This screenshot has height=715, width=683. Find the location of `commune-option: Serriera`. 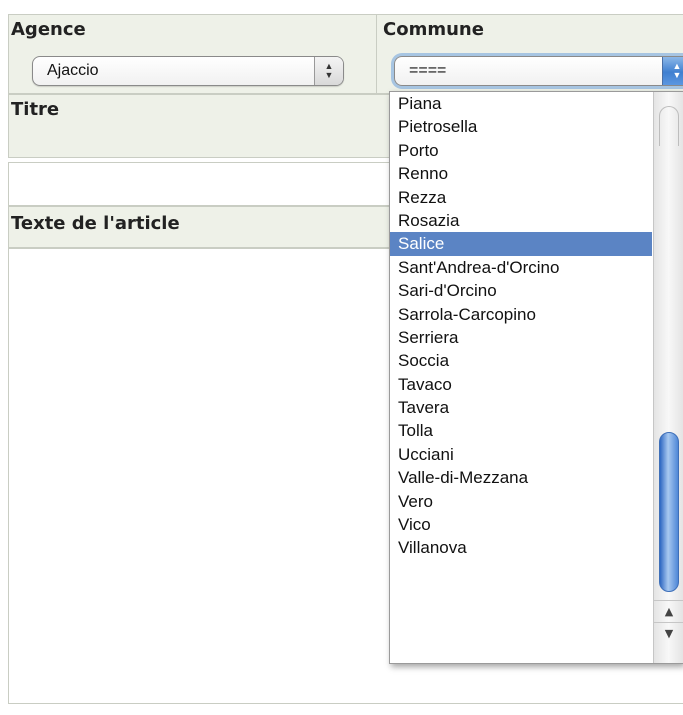

commune-option: Serriera is located at coordinates (521, 337).